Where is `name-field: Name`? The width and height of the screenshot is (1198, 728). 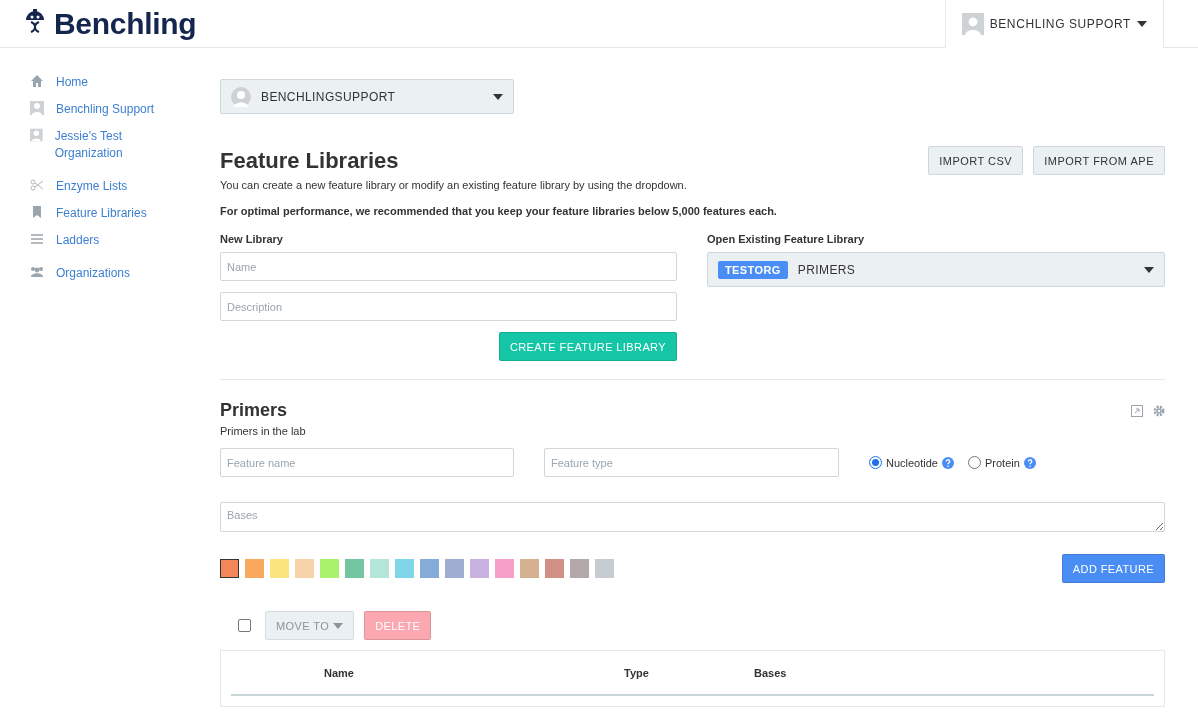 name-field: Name is located at coordinates (448, 266).